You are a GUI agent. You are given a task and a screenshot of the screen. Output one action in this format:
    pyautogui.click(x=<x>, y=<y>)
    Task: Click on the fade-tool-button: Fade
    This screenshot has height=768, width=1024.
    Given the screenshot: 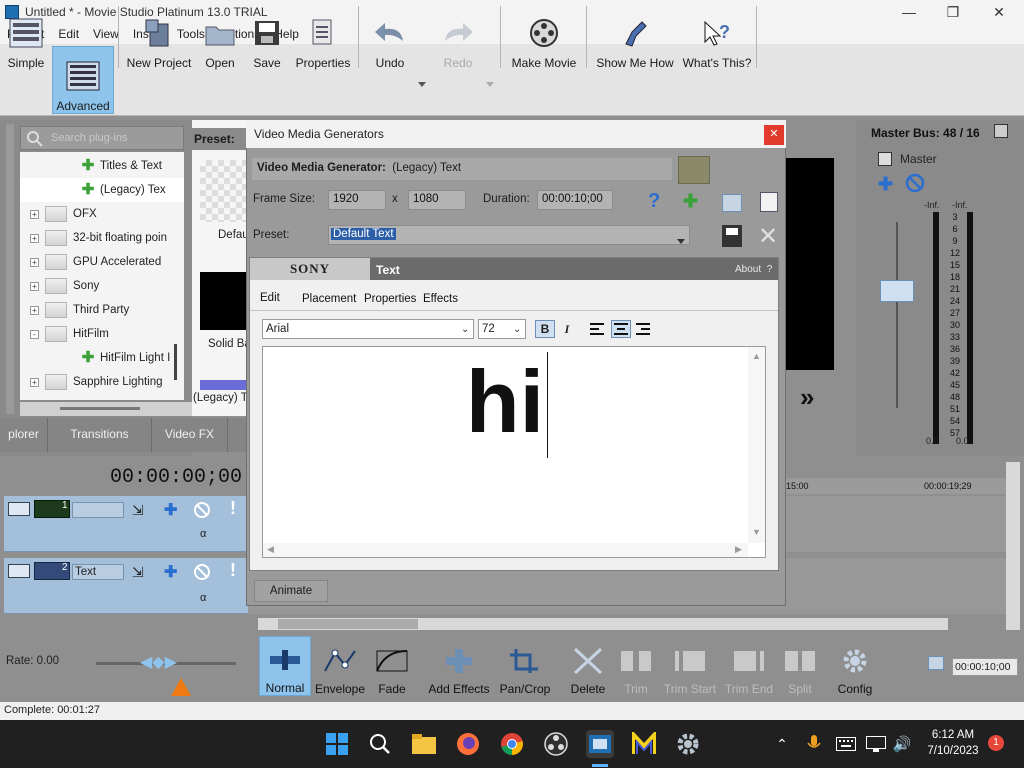 What is the action you would take?
    pyautogui.click(x=392, y=666)
    